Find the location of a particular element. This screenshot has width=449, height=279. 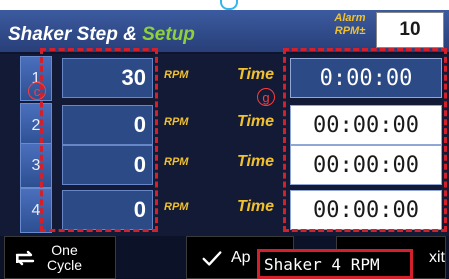

exit-label: xit is located at coordinates (437, 257).